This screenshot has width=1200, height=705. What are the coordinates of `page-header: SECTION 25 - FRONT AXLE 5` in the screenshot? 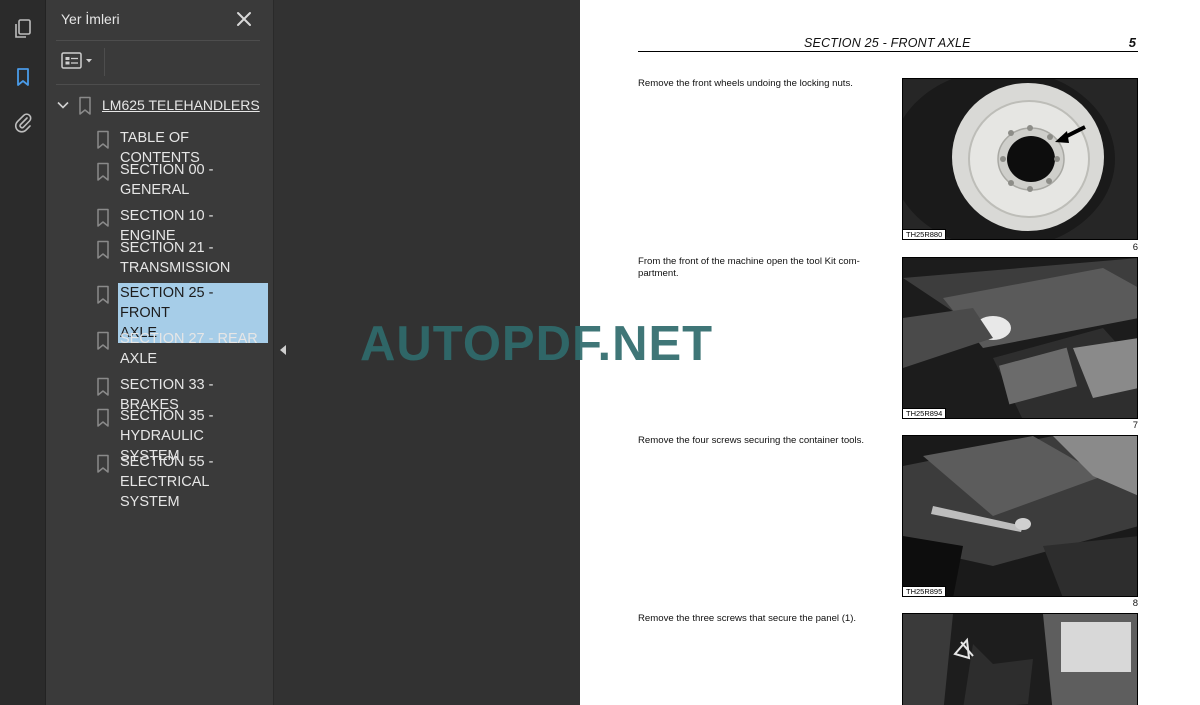 It's located at (888, 43).